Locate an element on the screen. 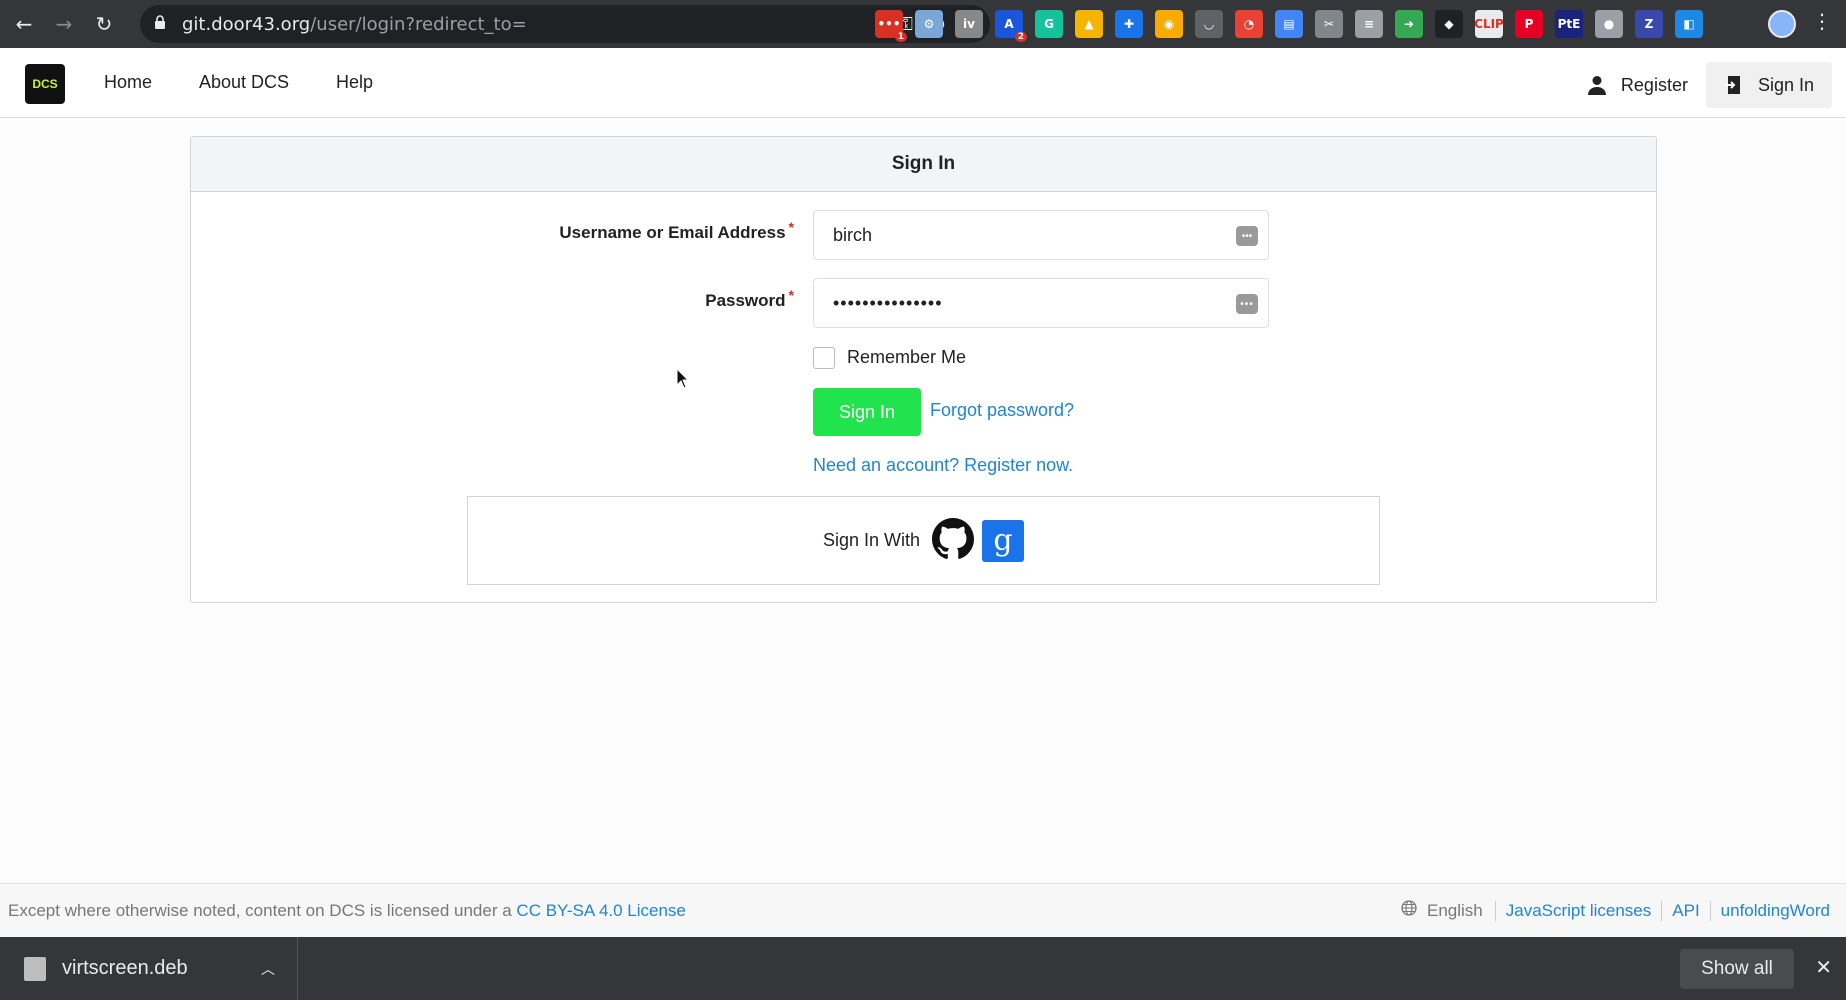 The image size is (1846, 1000). download-item: virtscreen.deb ︿ is located at coordinates (149, 968).